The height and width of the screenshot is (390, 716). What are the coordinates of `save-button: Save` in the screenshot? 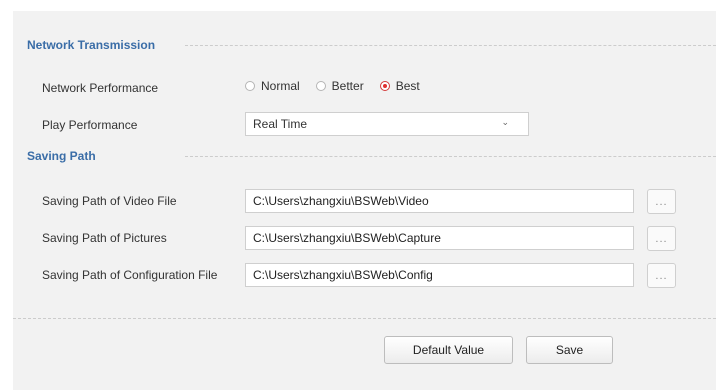 It's located at (569, 350).